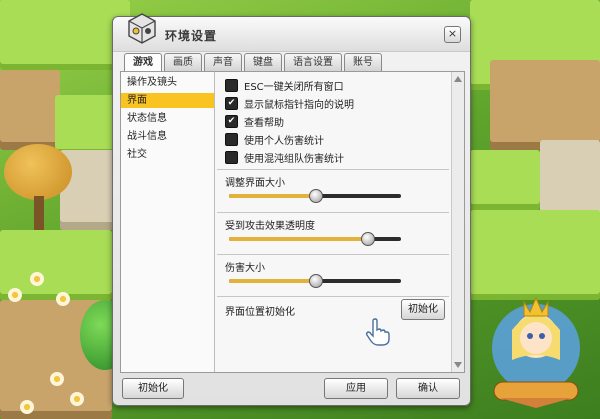 The image size is (600, 419). Describe the element at coordinates (167, 136) in the screenshot. I see `sidebar-item-combat-info: 战斗信息` at that location.